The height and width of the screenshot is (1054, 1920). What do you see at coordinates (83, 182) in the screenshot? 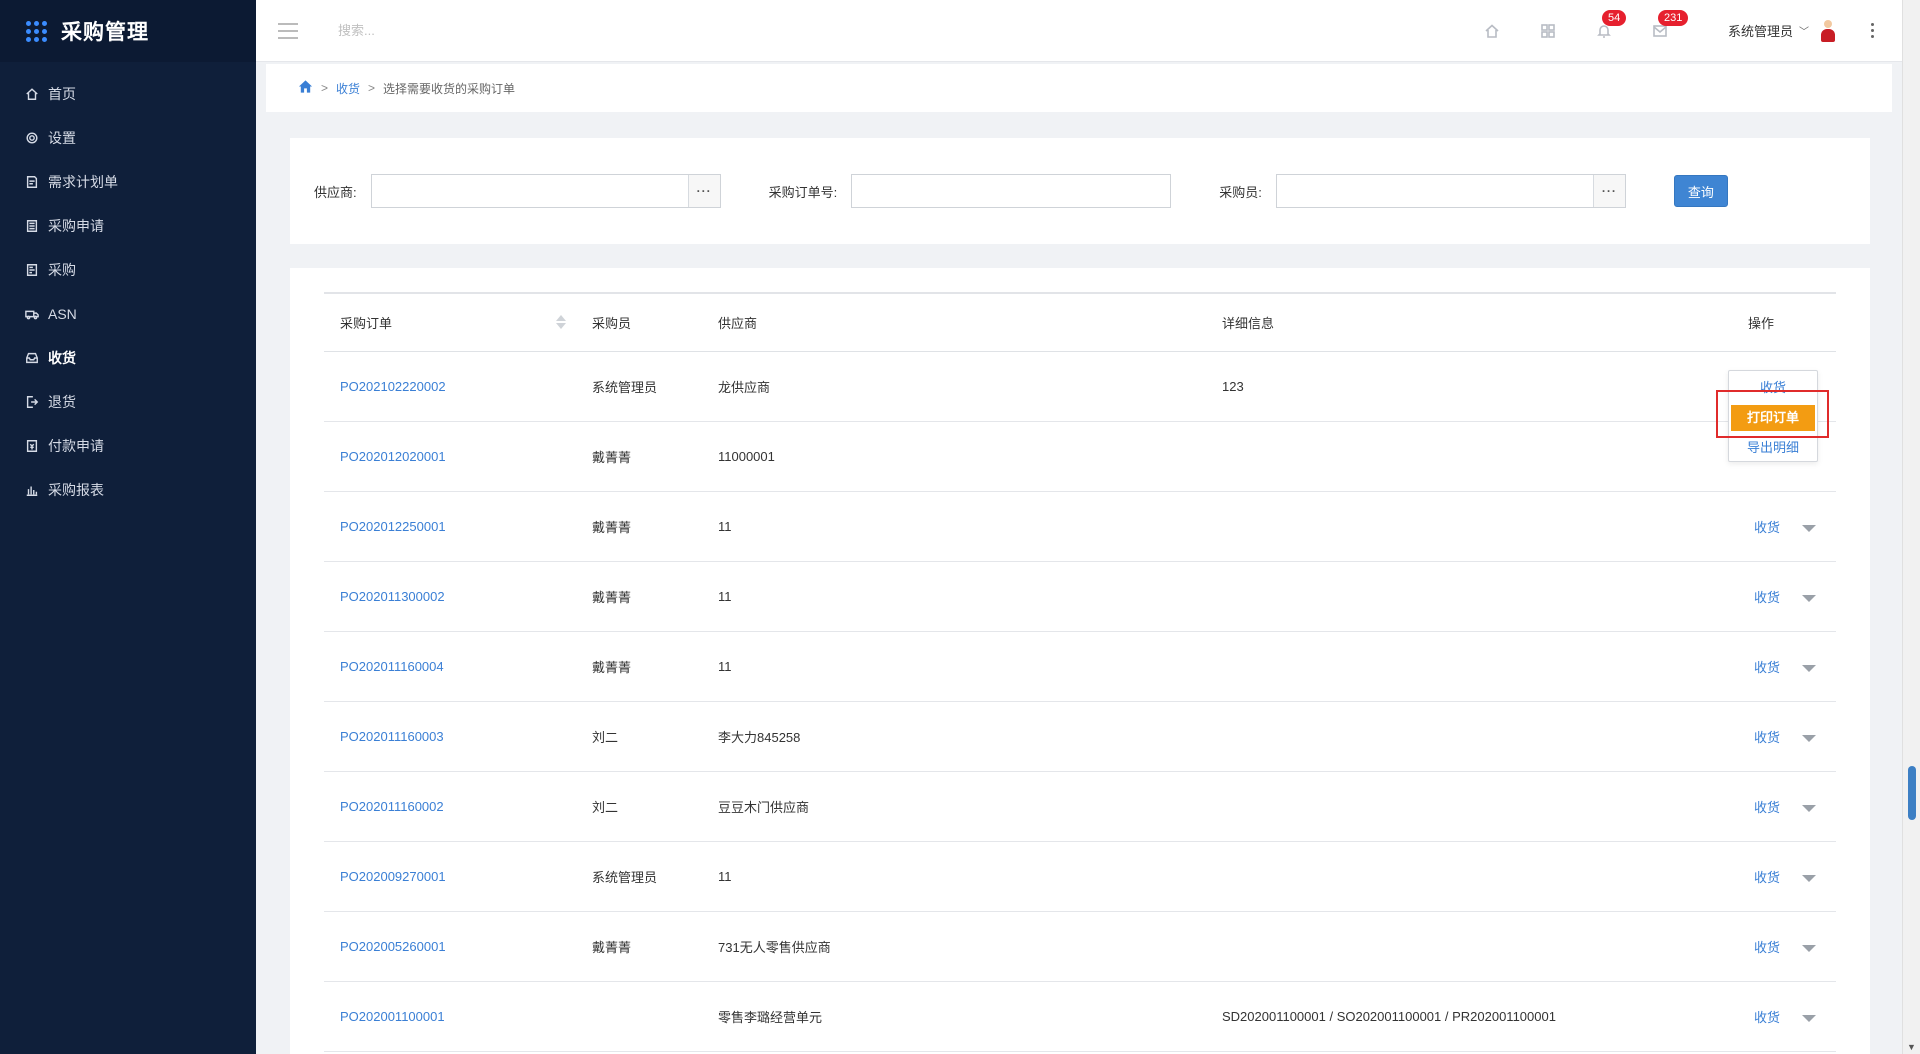
I see `sidebar-item-label: 需求计划单` at bounding box center [83, 182].